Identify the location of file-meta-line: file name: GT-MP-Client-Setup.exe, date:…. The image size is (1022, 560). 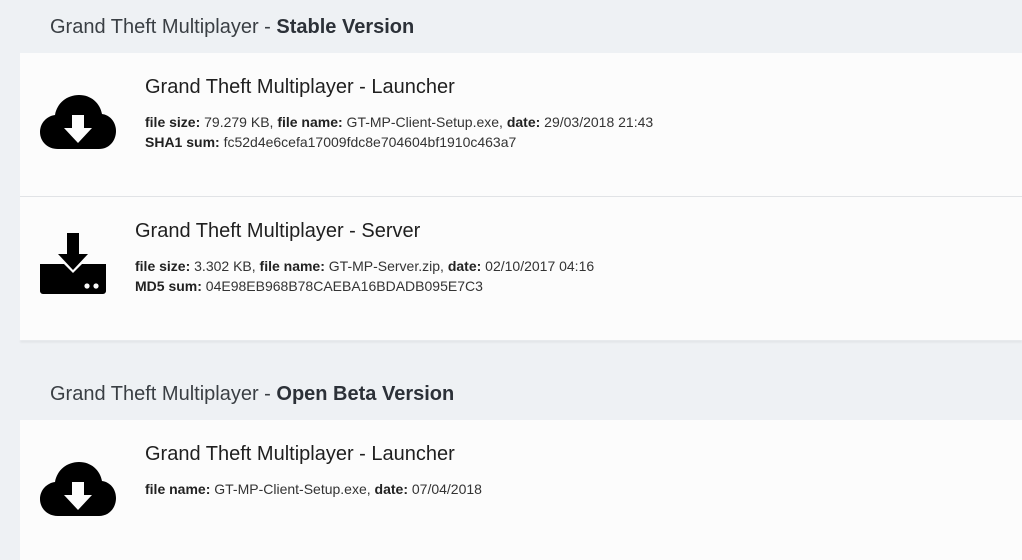
(313, 489).